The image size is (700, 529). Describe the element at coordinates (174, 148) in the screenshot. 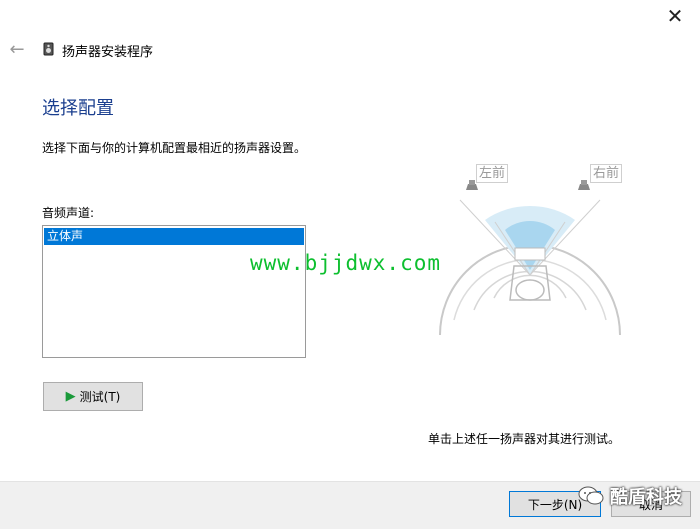

I see `page-description: 选择下面与你的计算机配置最相近的扬声器设置。` at that location.